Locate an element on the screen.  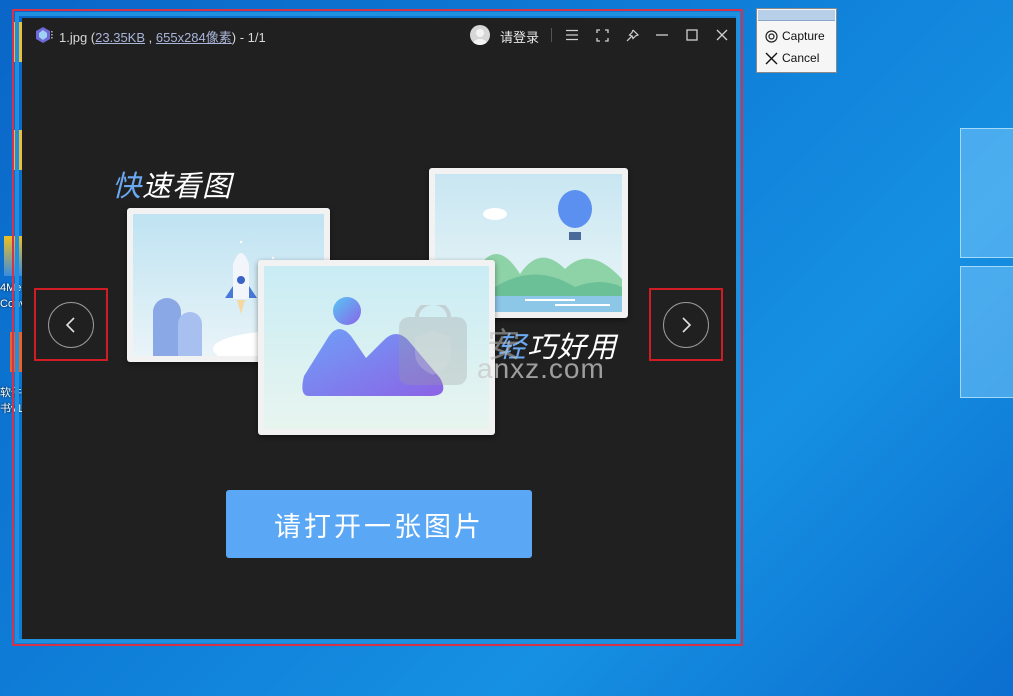
menu-button is located at coordinates (572, 35).